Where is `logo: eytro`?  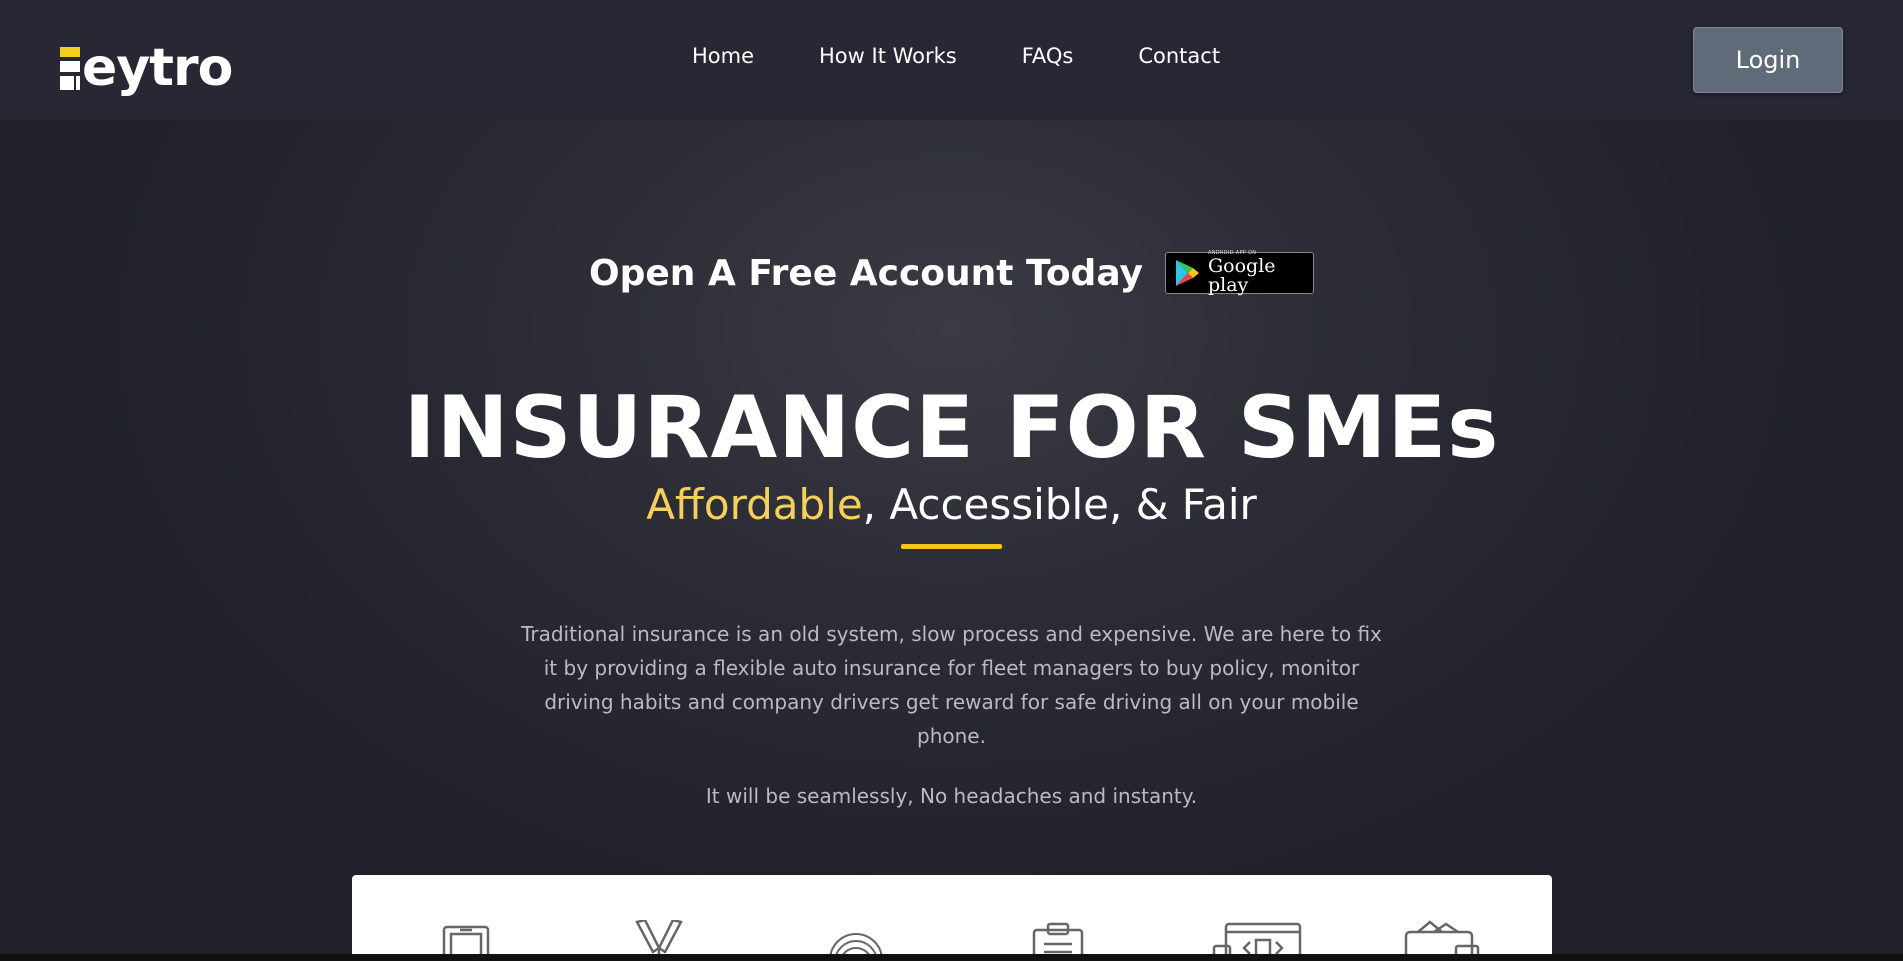 logo: eytro is located at coordinates (145, 61).